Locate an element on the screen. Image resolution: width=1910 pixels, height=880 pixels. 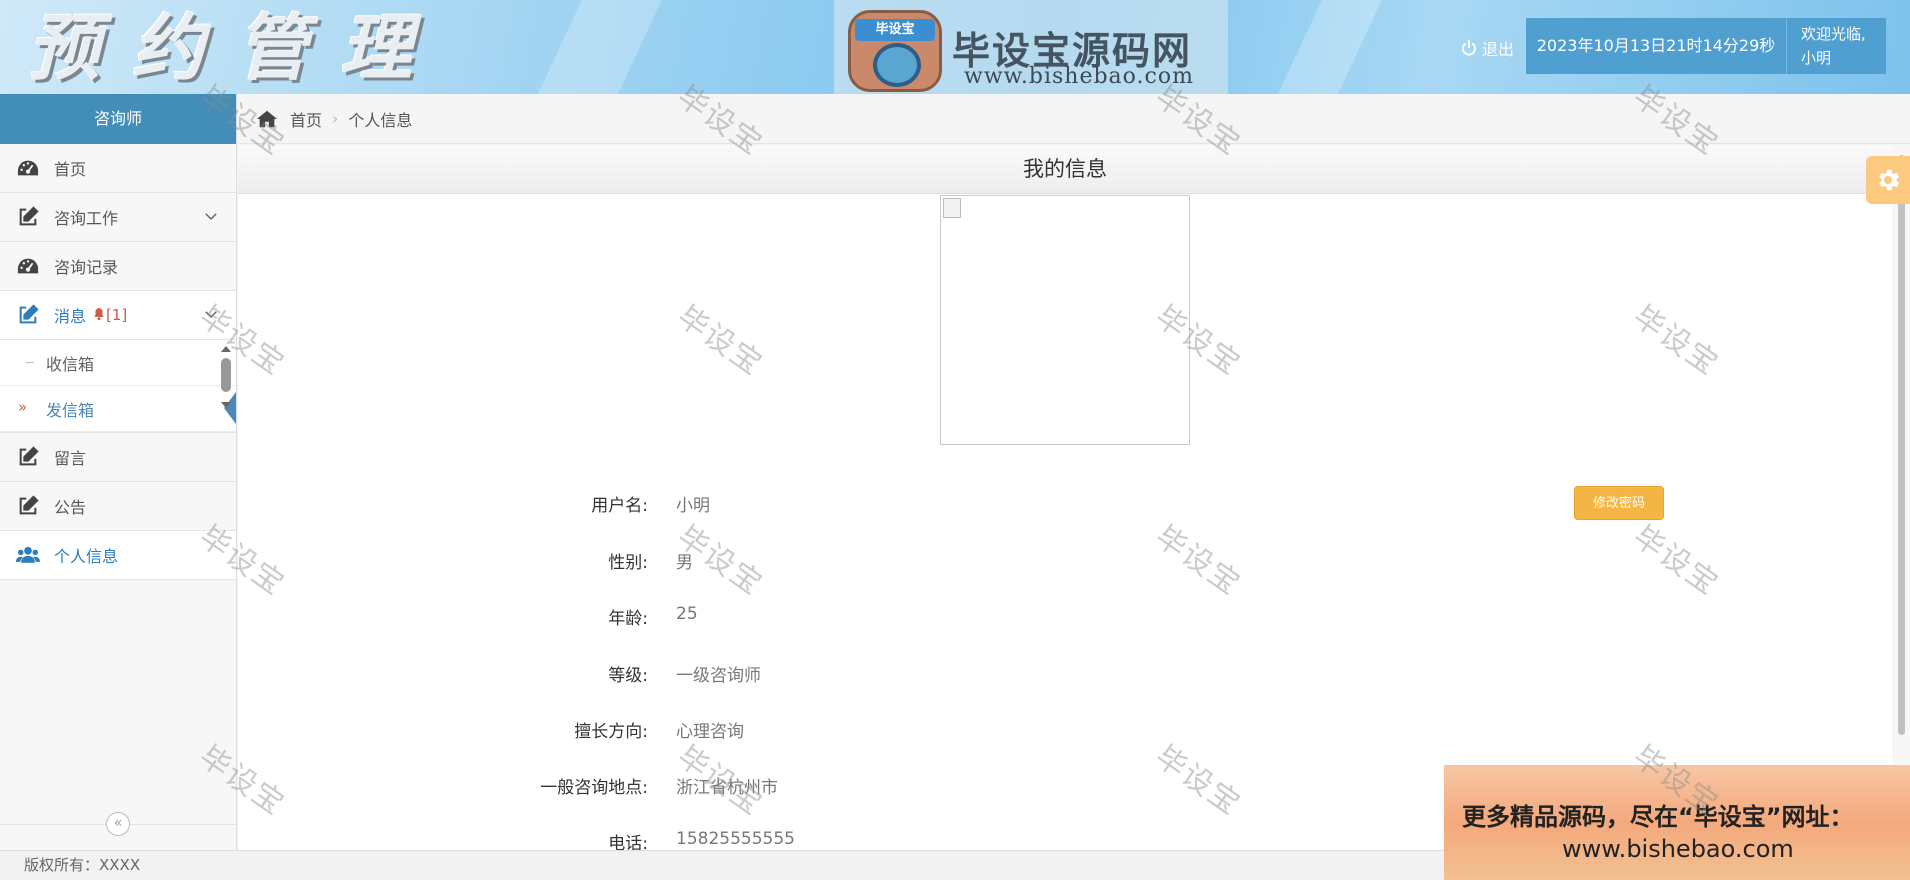
sidebar-item-inbox: 收信箱 is located at coordinates (118, 363).